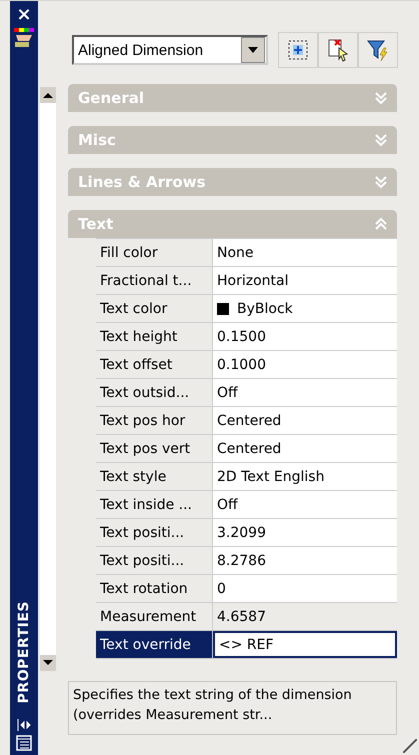 This screenshot has width=419, height=755. Describe the element at coordinates (253, 50) in the screenshot. I see `caret-icon` at that location.